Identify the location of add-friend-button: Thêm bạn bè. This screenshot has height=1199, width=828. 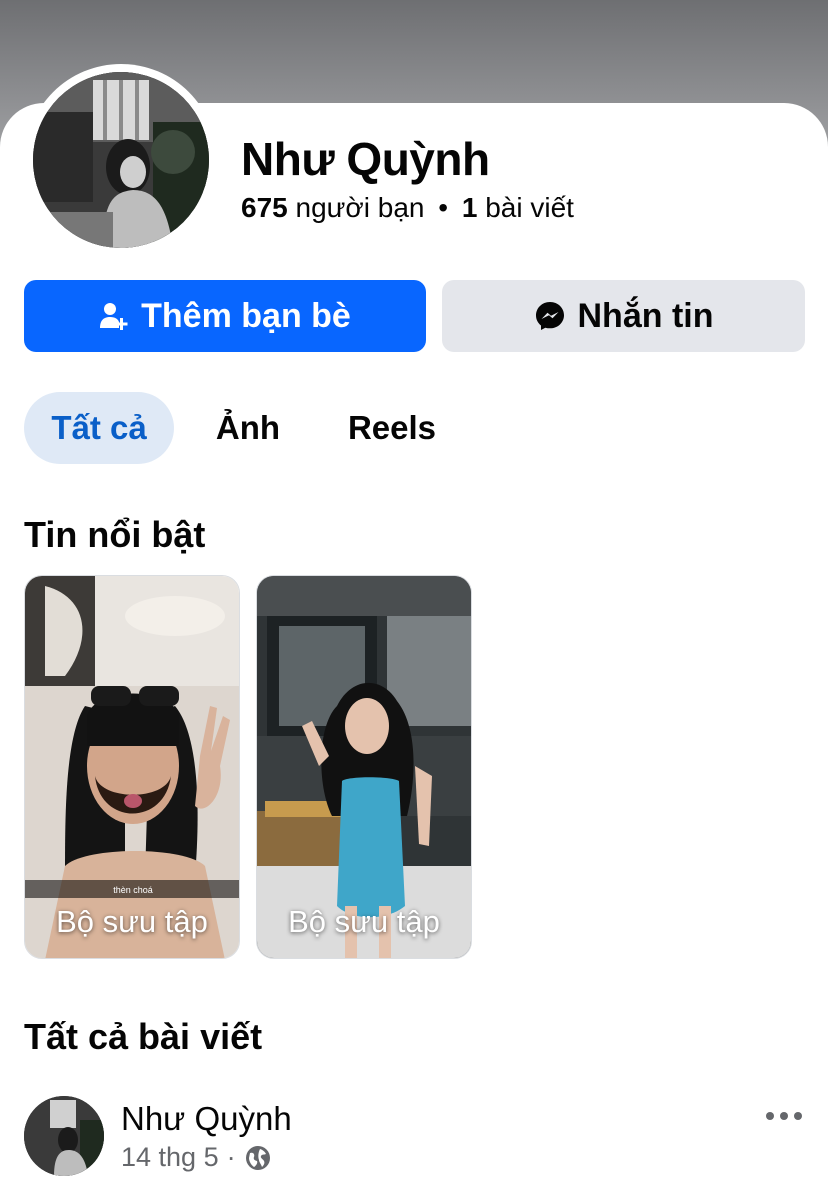
(225, 316).